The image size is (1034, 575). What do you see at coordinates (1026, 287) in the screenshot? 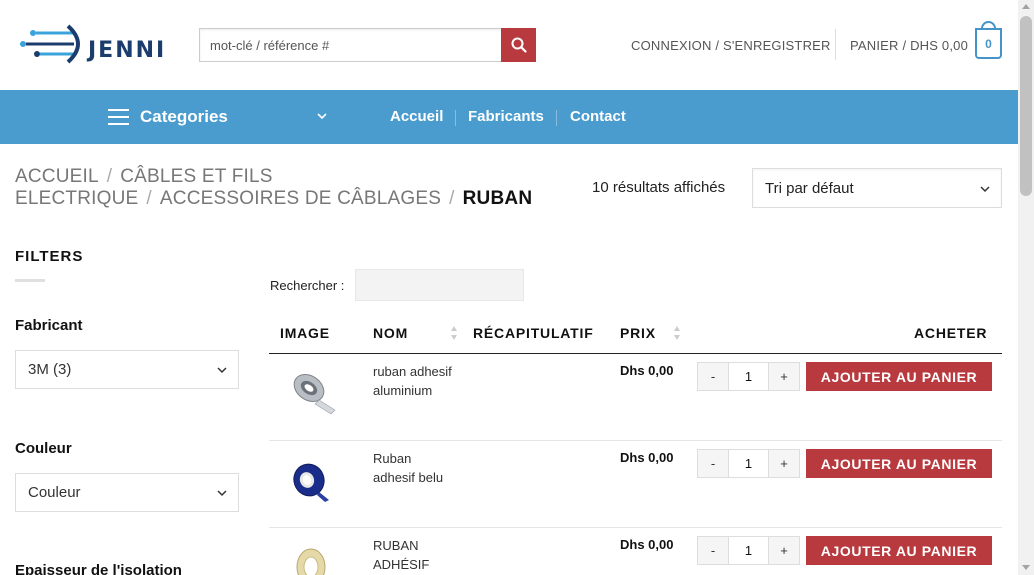
I see `page-scrollbar` at bounding box center [1026, 287].